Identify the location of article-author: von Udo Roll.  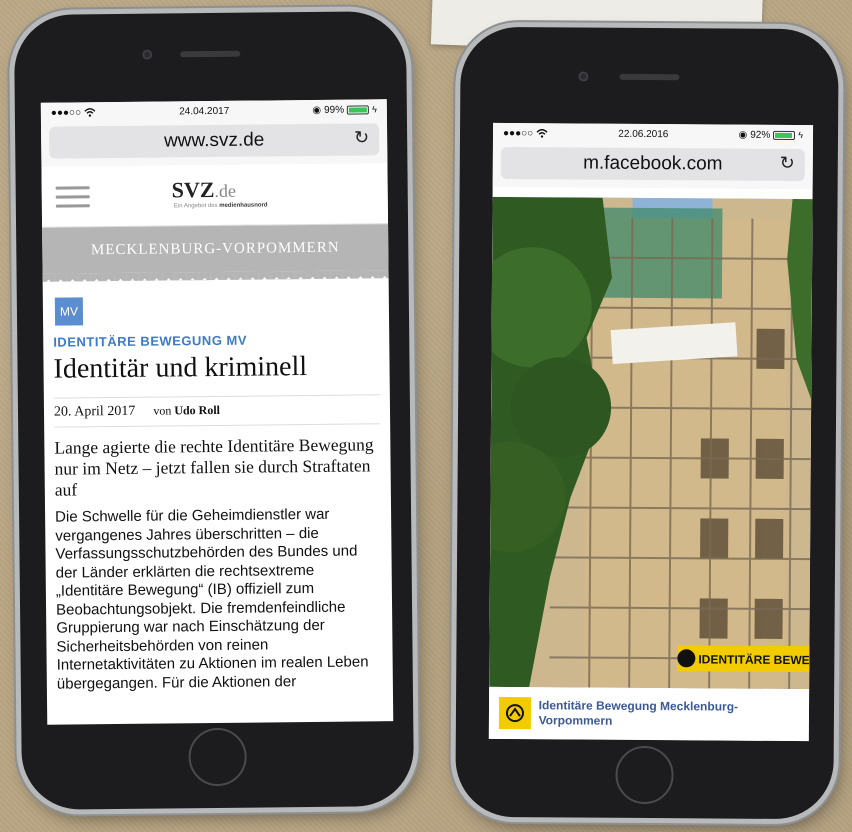
(187, 410).